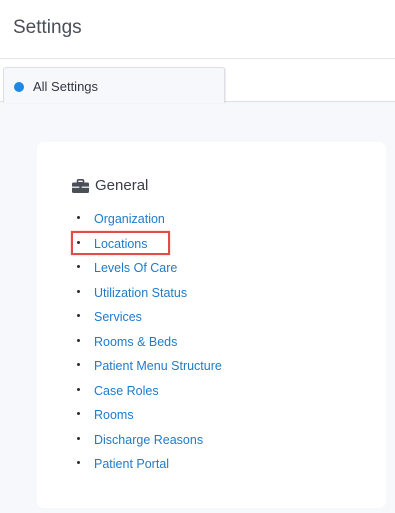  I want to click on link-case-roles: Case Roles, so click(126, 391).